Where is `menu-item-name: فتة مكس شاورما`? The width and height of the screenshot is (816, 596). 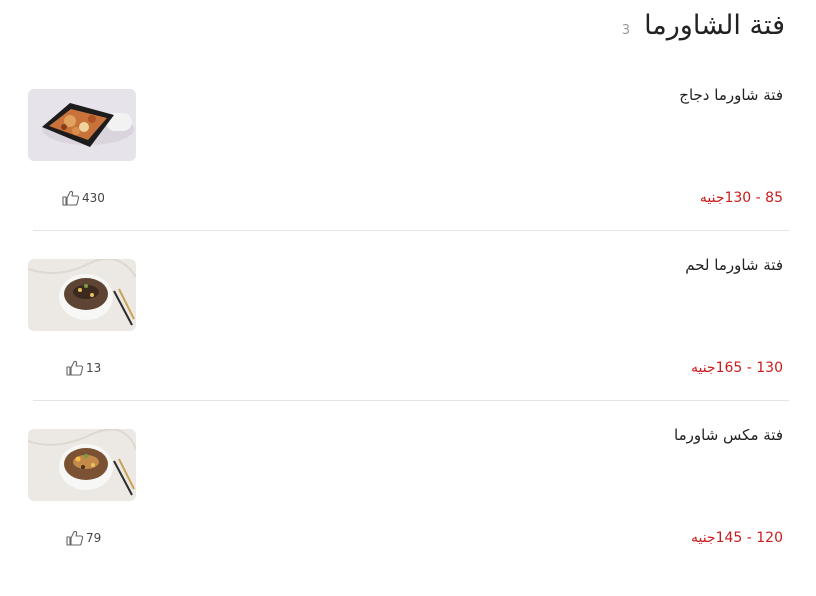
menu-item-name: فتة مكس شاورما is located at coordinates (728, 435).